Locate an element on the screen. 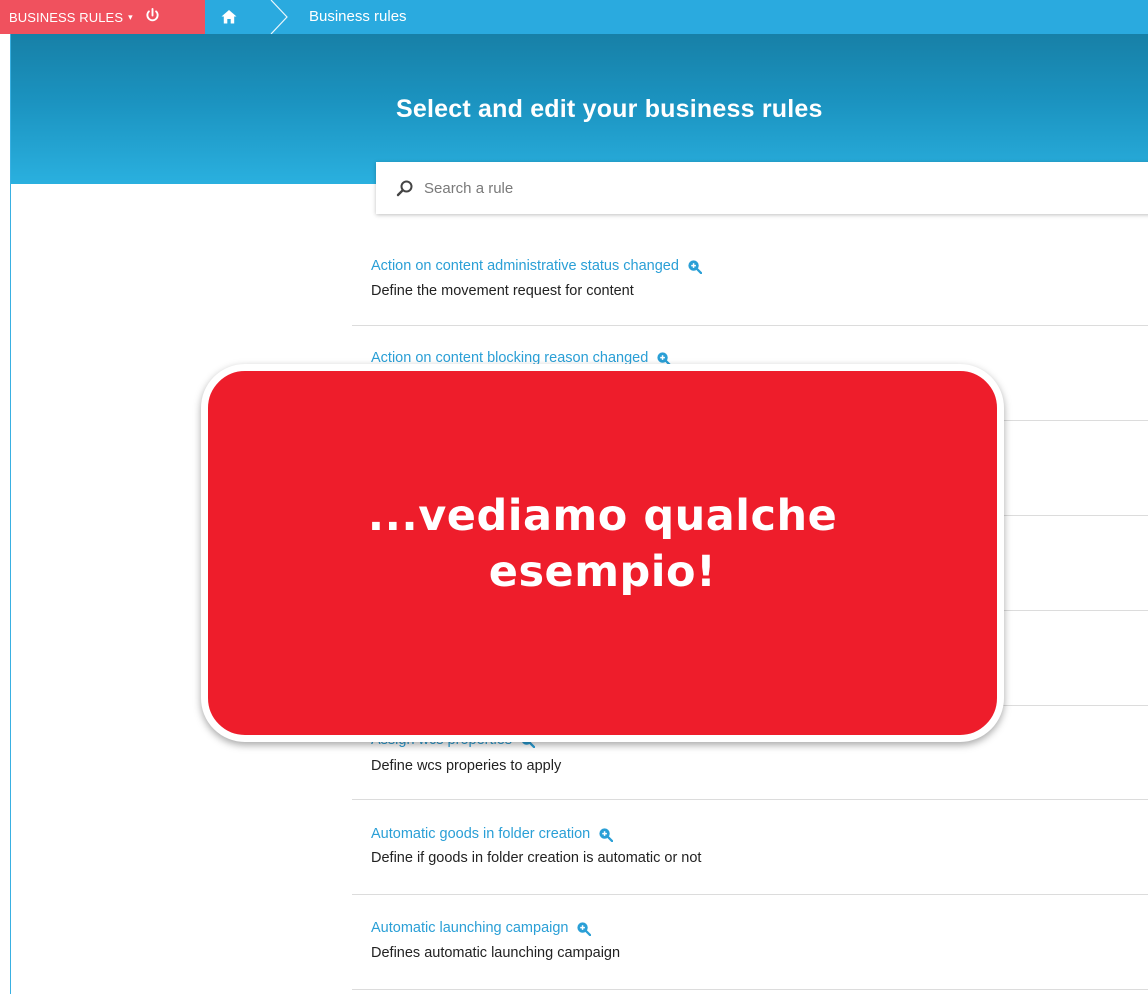 The width and height of the screenshot is (1148, 994). rule-title-link: Automatic goods in folder creation is located at coordinates (492, 834).